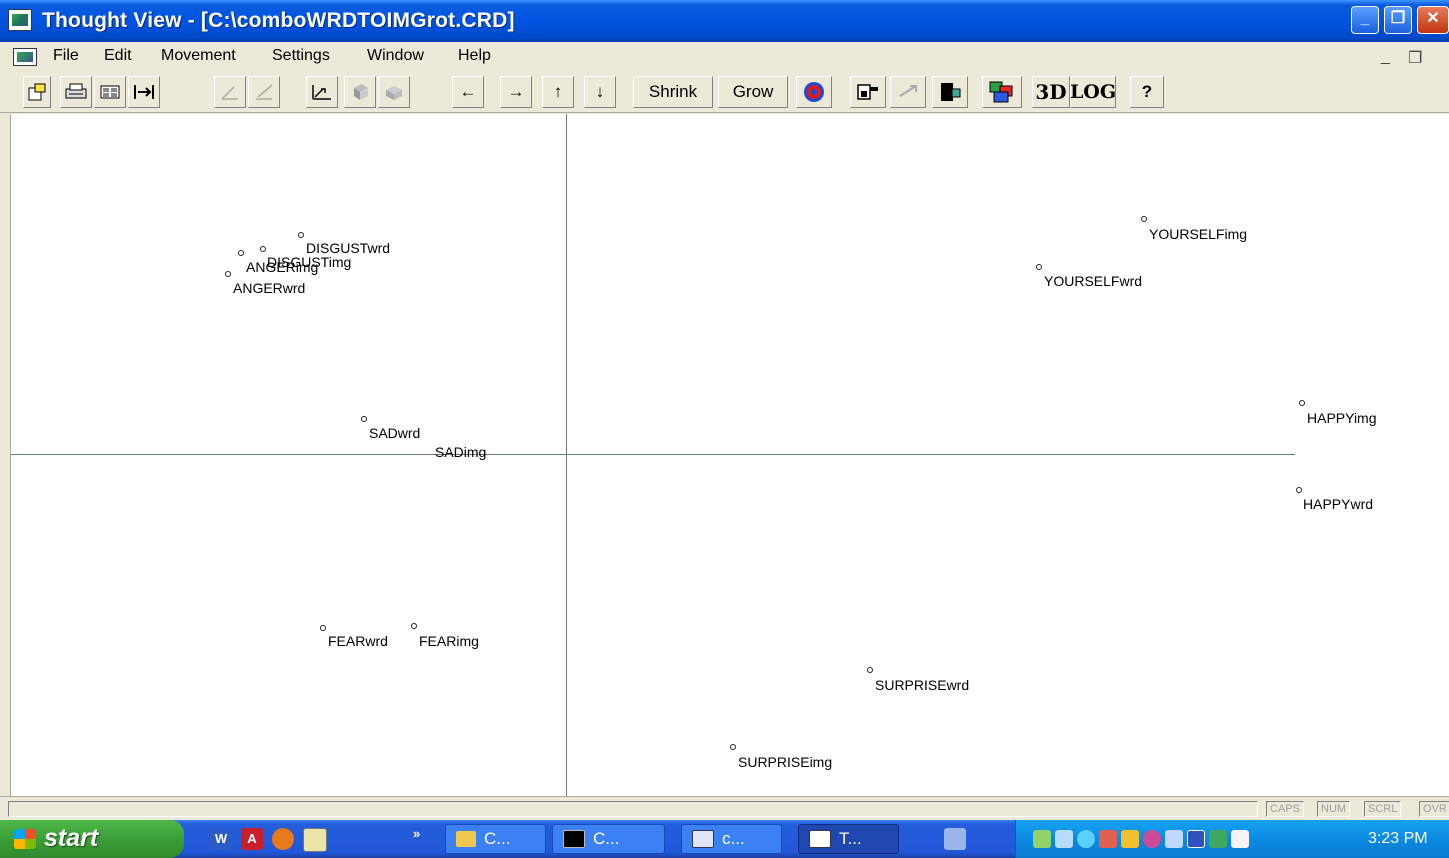 The width and height of the screenshot is (1449, 858). Describe the element at coordinates (1434, 809) in the screenshot. I see `ovr-indicator: OVR` at that location.